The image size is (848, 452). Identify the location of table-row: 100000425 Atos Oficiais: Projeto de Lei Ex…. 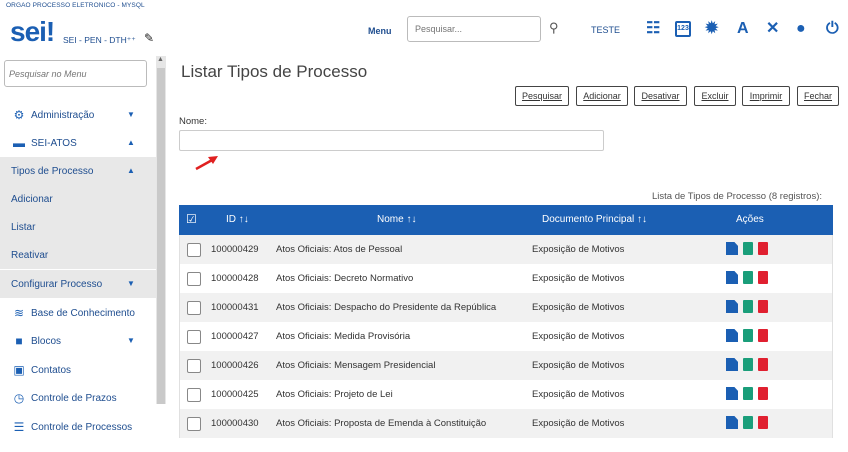
(506, 394).